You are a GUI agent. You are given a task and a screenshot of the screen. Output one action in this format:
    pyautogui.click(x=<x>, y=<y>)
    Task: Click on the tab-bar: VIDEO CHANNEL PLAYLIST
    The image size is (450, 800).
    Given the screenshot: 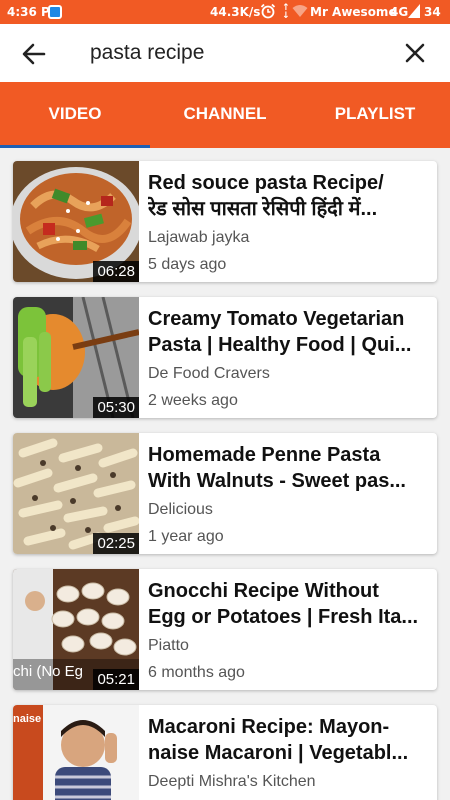 What is the action you would take?
    pyautogui.click(x=225, y=115)
    